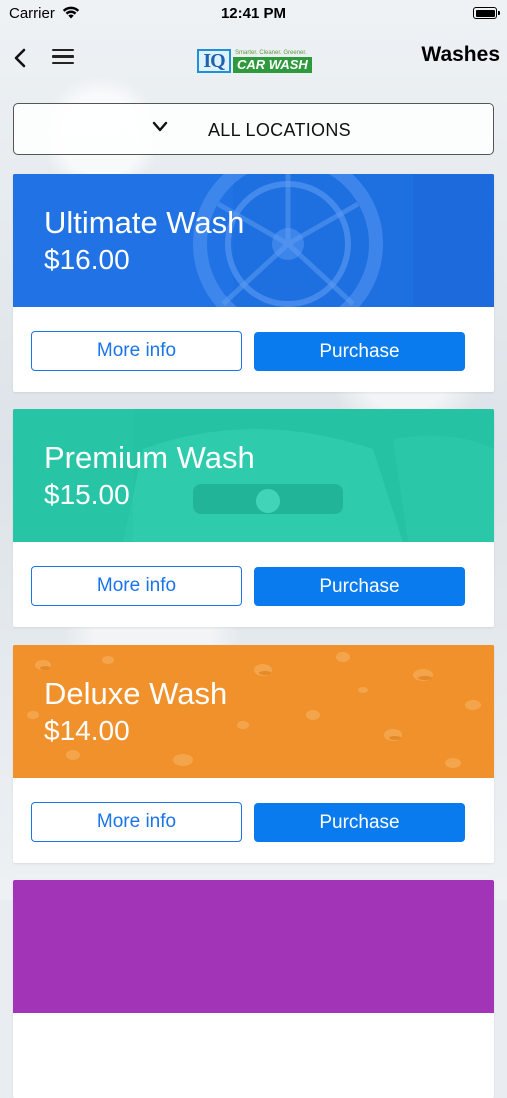 The width and height of the screenshot is (507, 1098). I want to click on location-selector: ALL LOCATIONS, so click(253, 129).